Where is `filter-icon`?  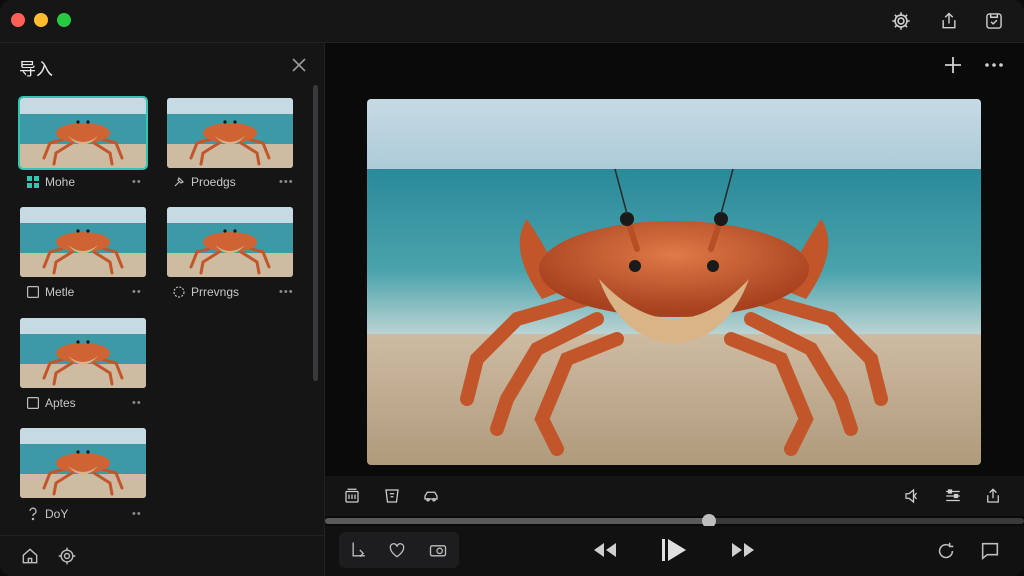 filter-icon is located at coordinates (352, 496).